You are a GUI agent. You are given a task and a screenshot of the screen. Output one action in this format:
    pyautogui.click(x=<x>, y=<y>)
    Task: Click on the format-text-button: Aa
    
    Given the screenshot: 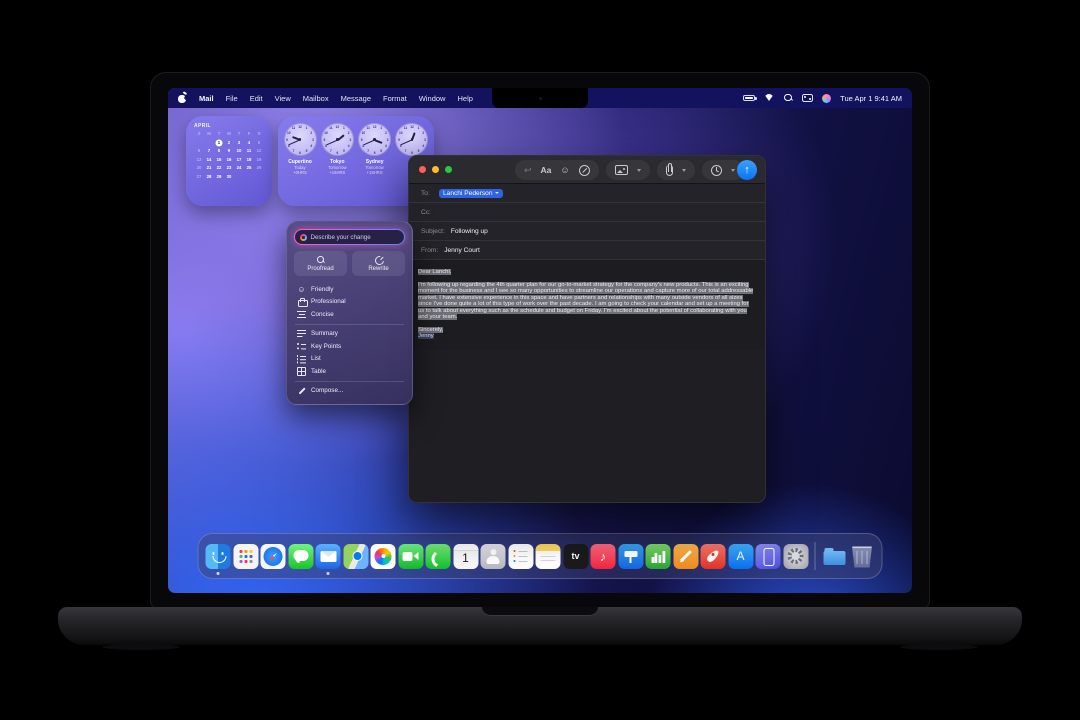 What is the action you would take?
    pyautogui.click(x=546, y=170)
    